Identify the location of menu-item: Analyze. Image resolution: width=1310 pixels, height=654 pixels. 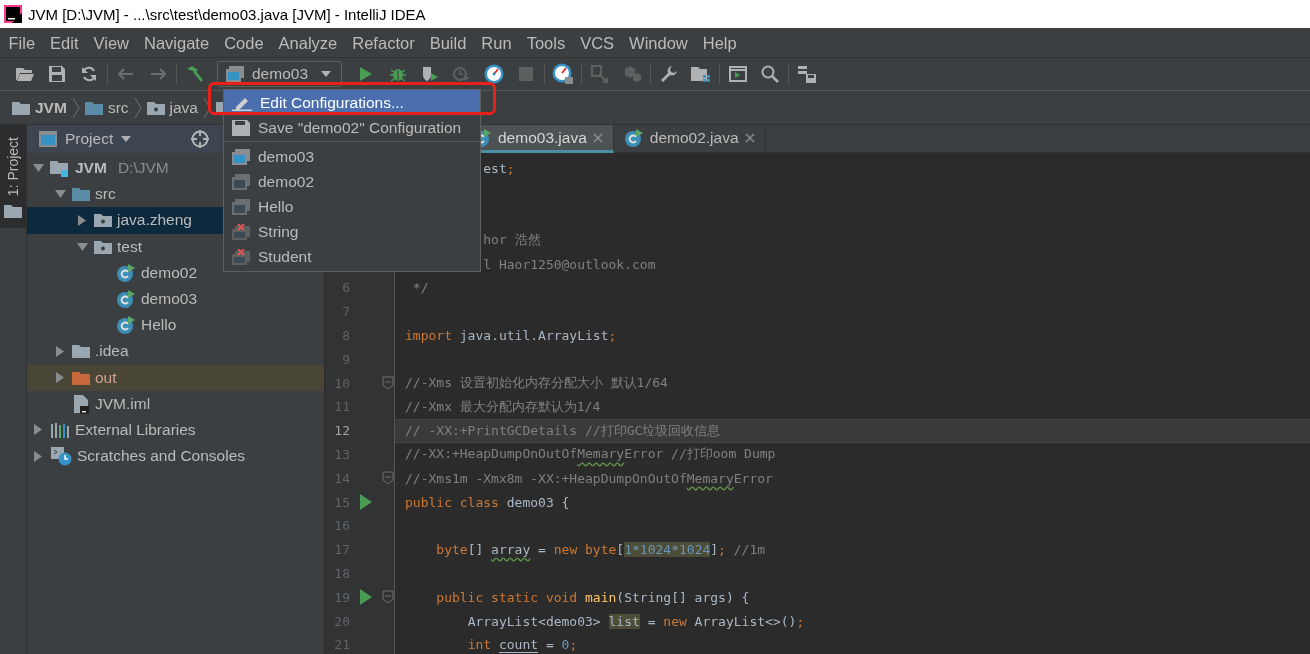
(308, 42).